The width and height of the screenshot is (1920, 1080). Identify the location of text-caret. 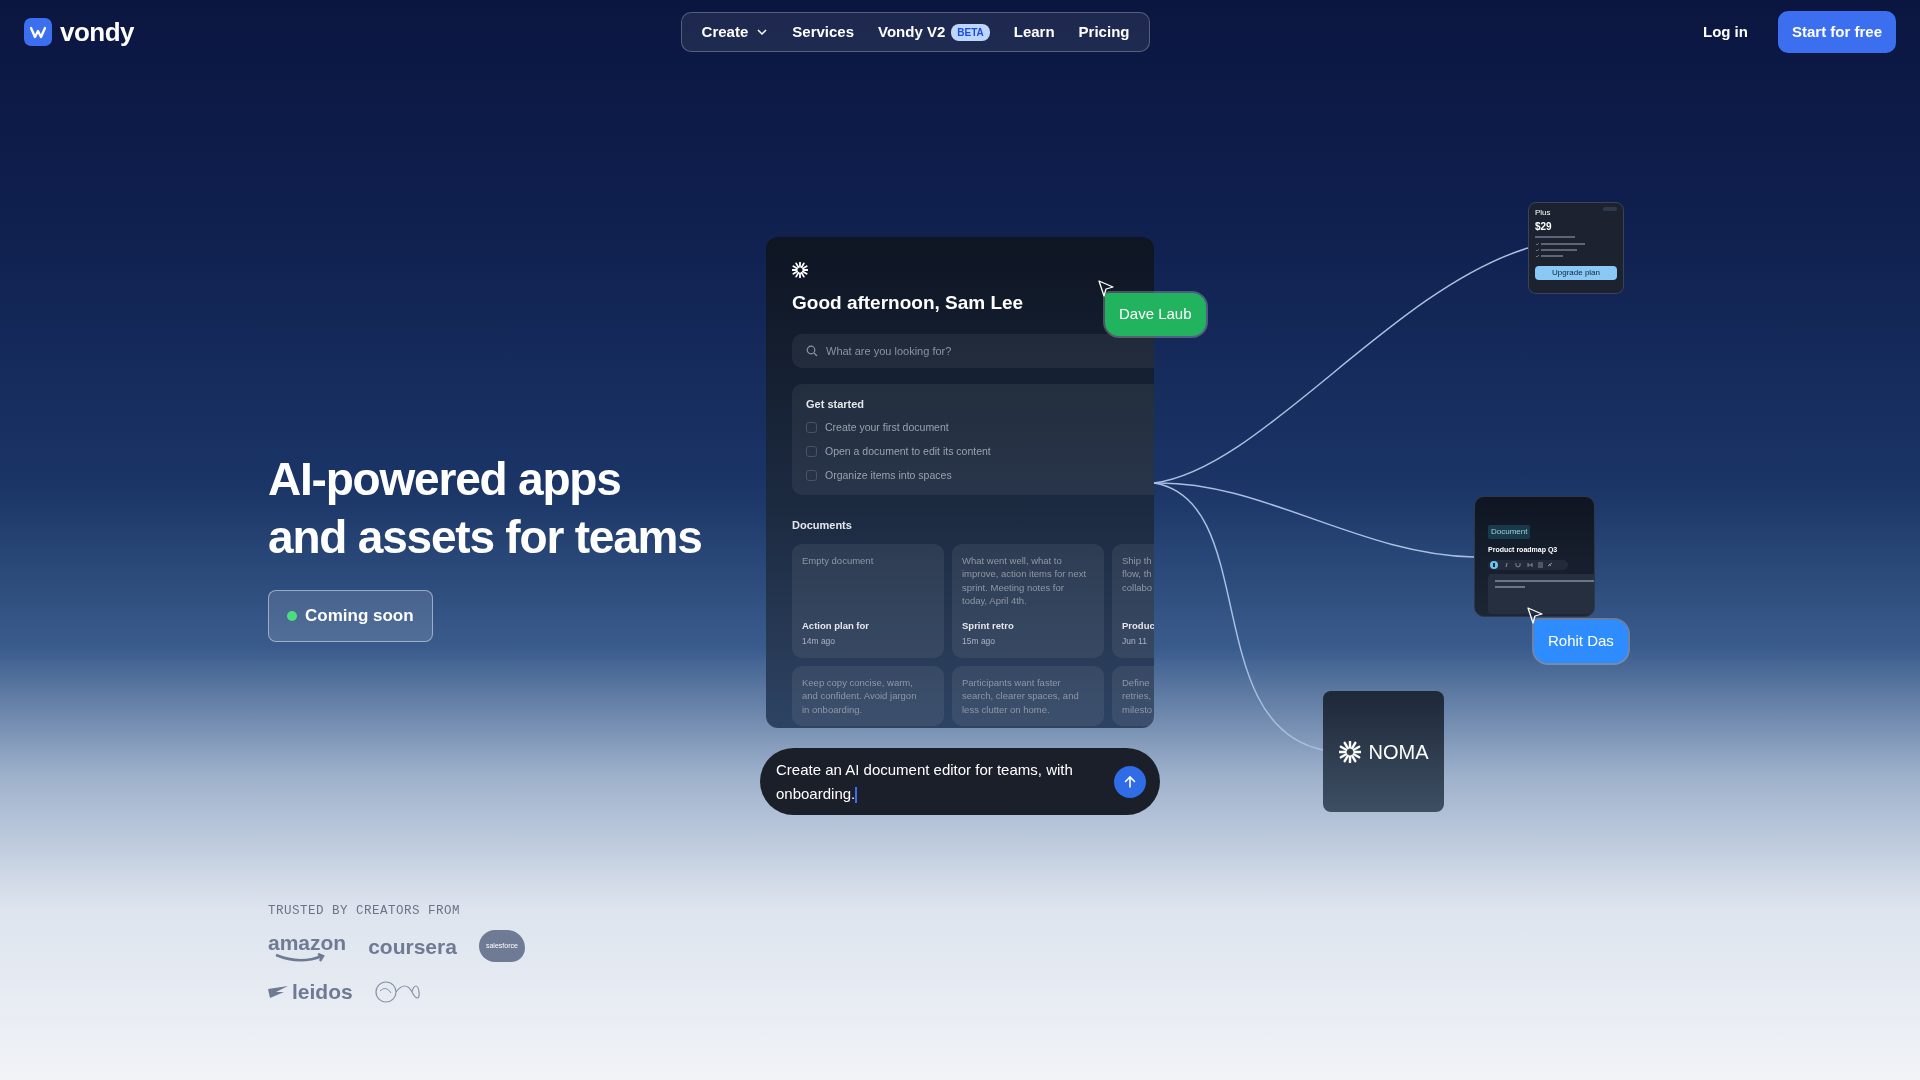
(856, 794).